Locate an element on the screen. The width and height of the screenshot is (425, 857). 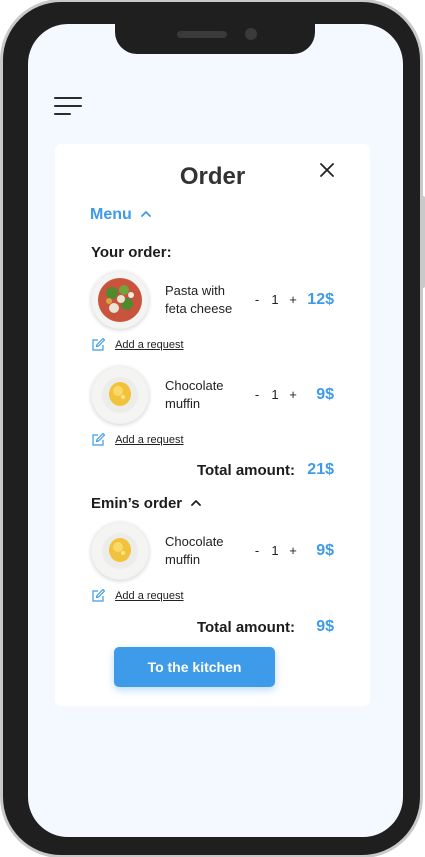
menu-icon is located at coordinates (69, 107).